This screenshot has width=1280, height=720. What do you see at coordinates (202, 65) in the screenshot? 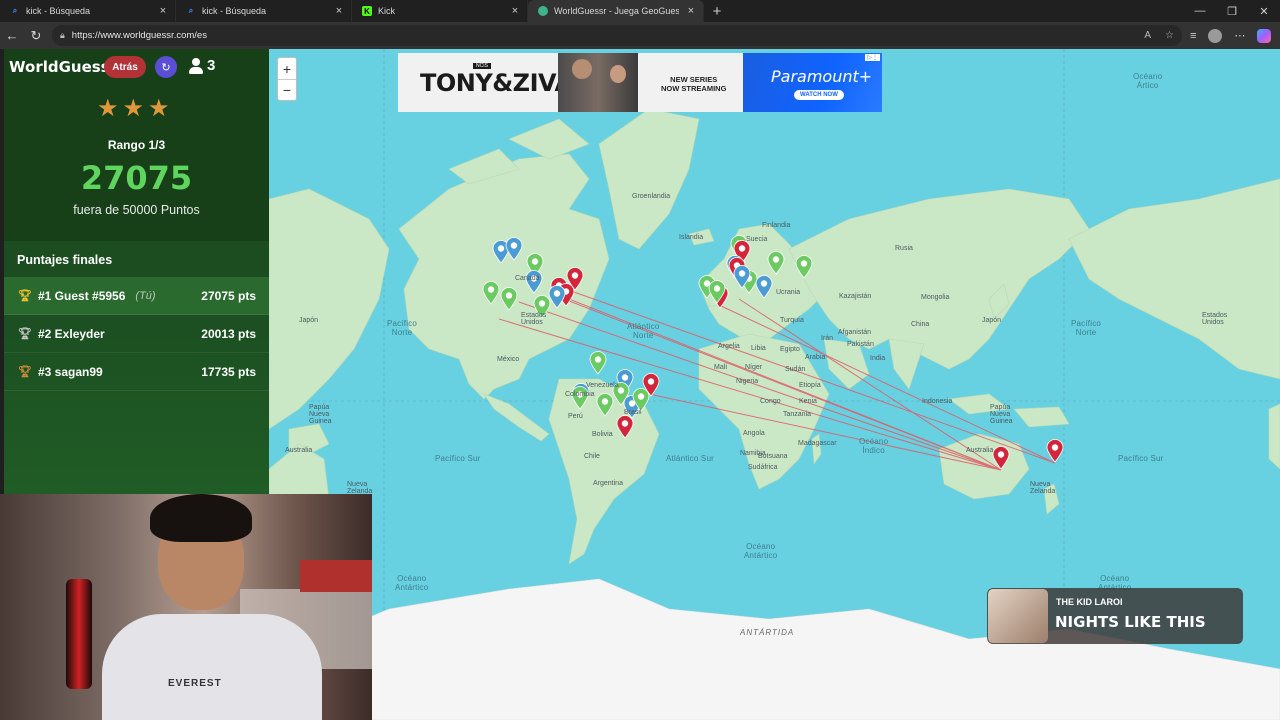
I see `players-count: 3` at bounding box center [202, 65].